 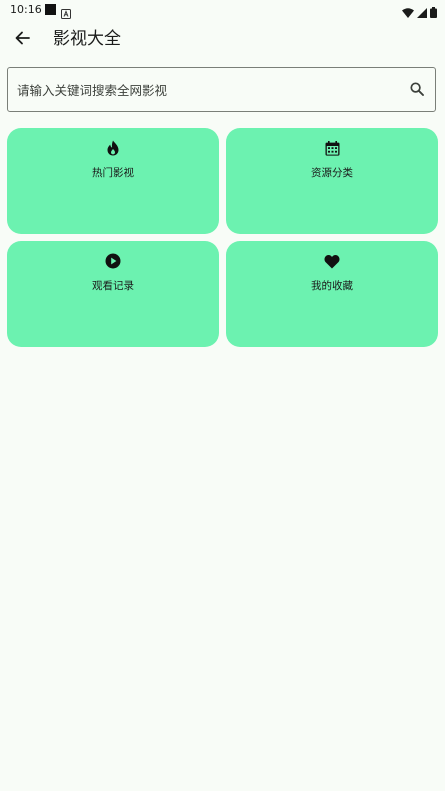 What do you see at coordinates (222, 40) in the screenshot?
I see `app-bar: 影视大全` at bounding box center [222, 40].